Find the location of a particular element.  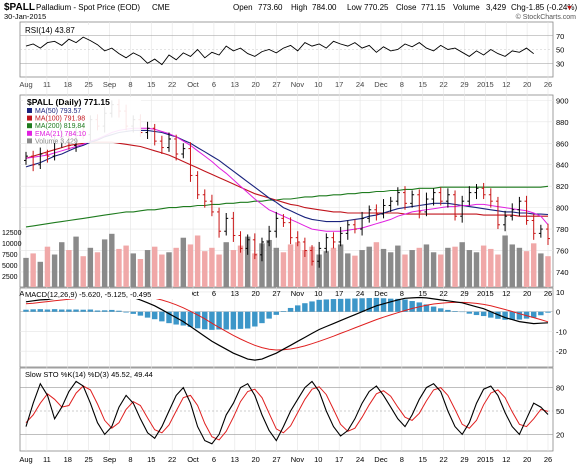

volume-y-tick: 10000 is located at coordinates (12, 244).